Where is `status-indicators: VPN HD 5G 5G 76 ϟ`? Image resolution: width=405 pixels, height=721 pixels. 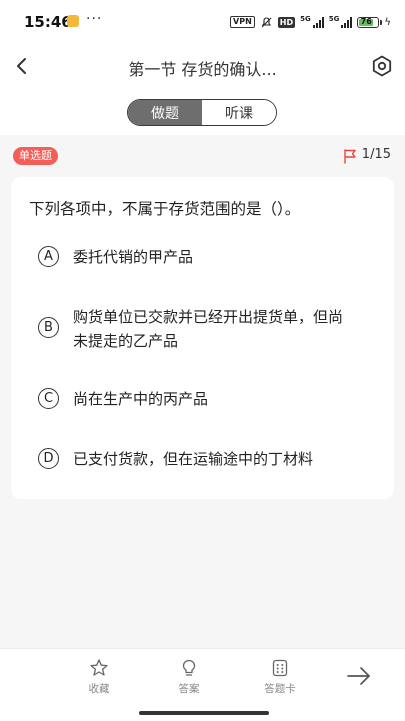
status-indicators: VPN HD 5G 5G 76 ϟ is located at coordinates (310, 22).